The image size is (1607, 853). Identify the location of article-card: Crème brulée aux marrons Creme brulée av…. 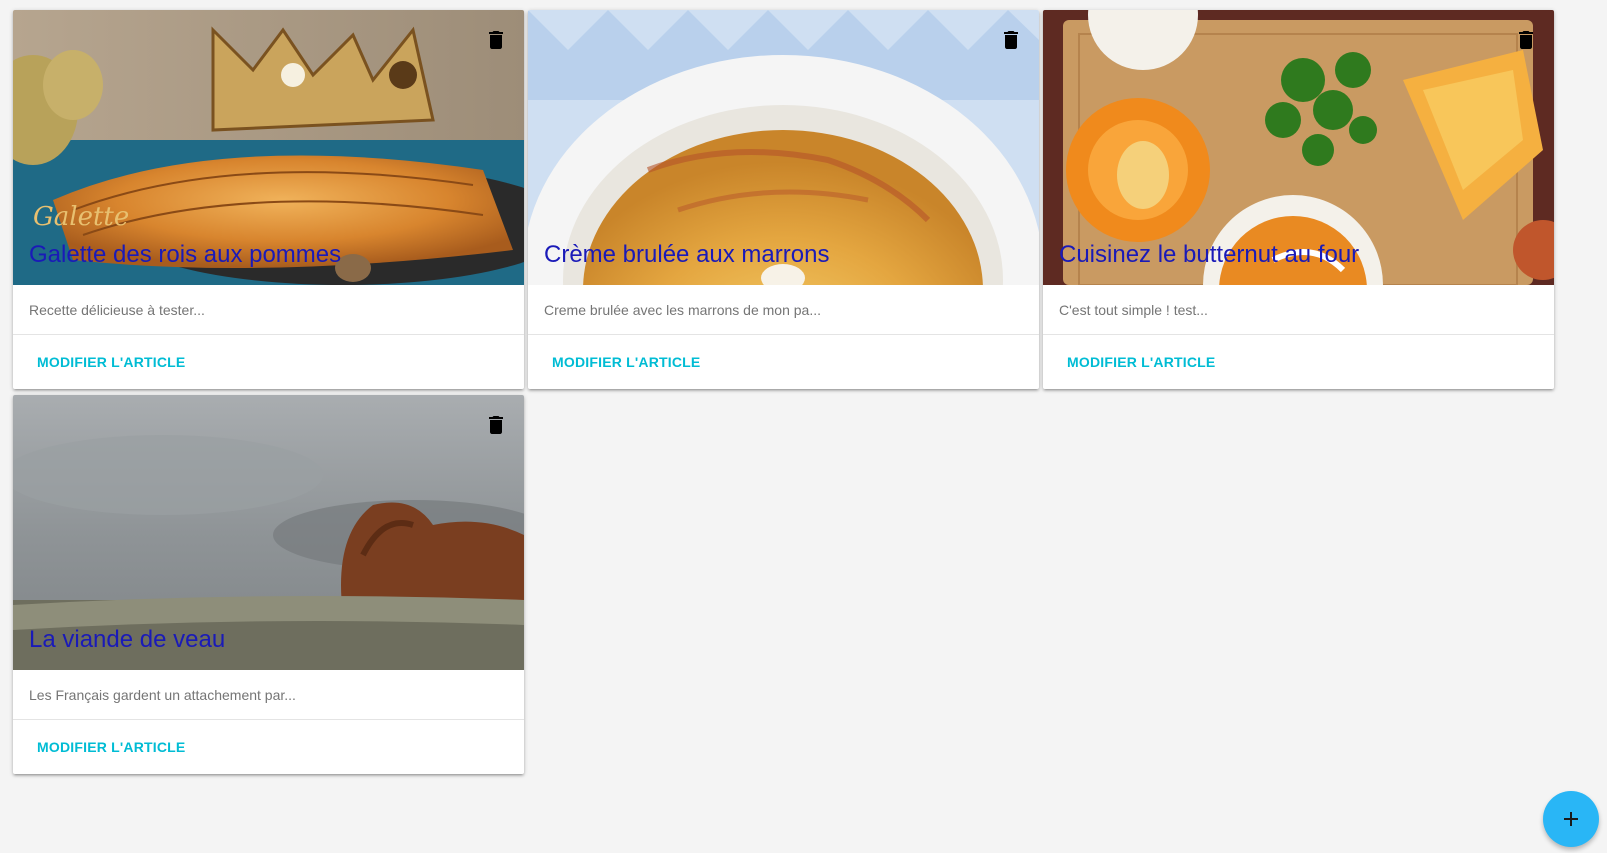
(783, 199).